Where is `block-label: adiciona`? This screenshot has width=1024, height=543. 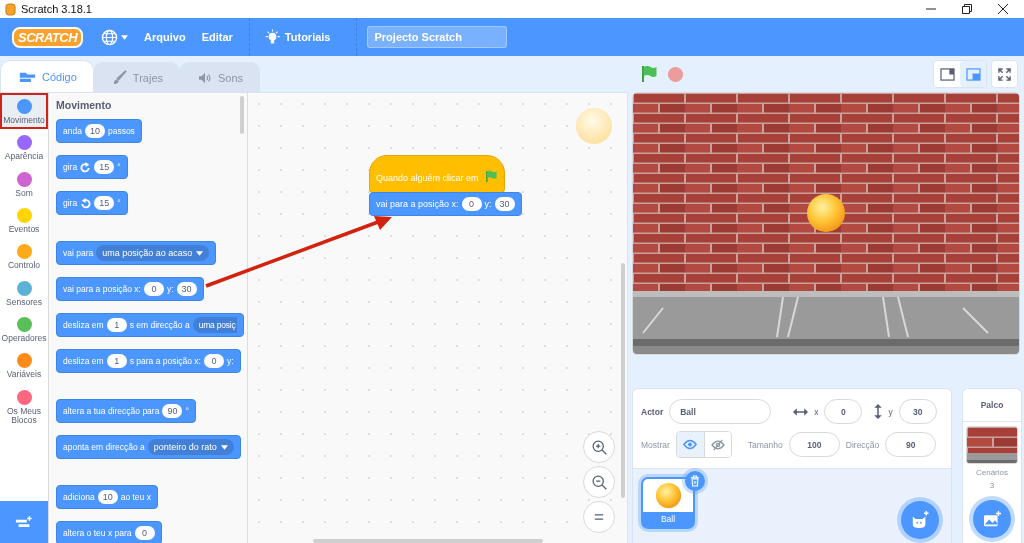 block-label: adiciona is located at coordinates (79, 497).